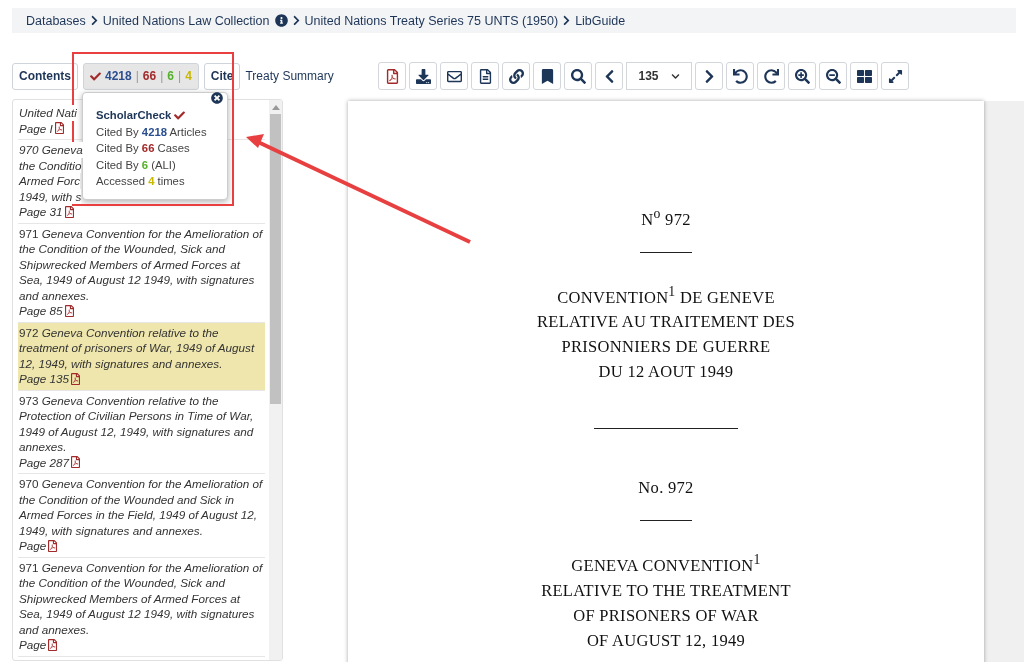 This screenshot has width=1024, height=662. I want to click on document-text: CONVENTION$^{1}$ DE GENEVE, so click(666, 295).